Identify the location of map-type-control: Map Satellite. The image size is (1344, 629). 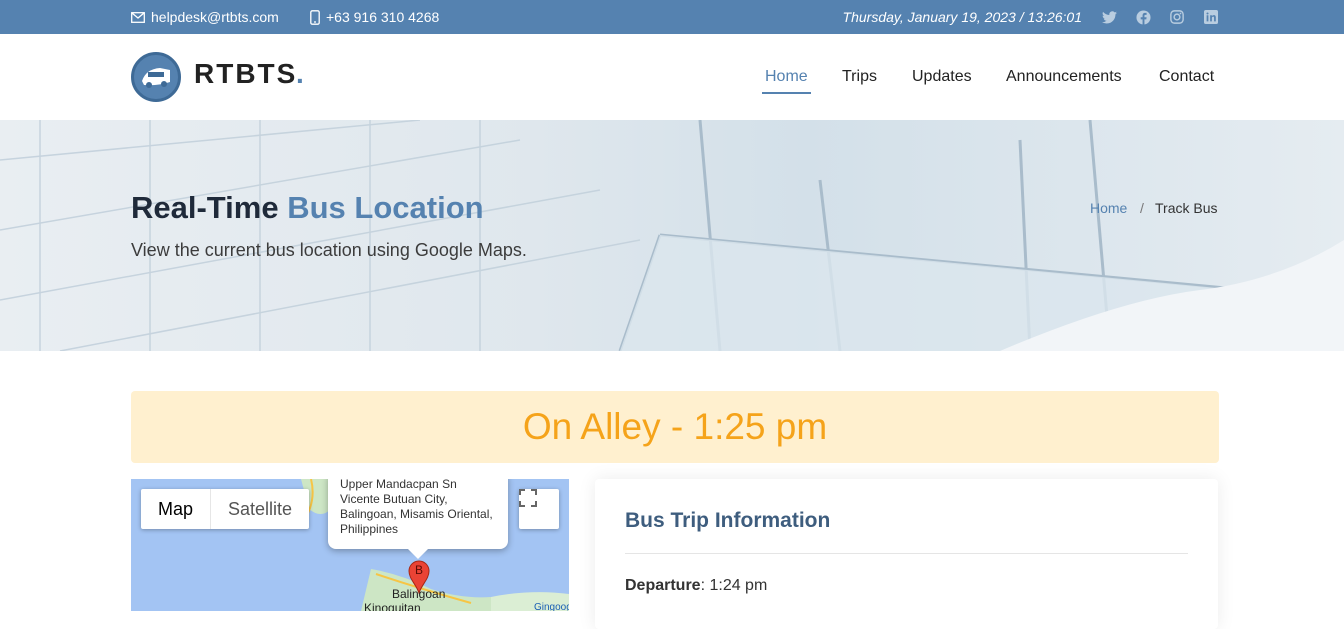
(225, 509).